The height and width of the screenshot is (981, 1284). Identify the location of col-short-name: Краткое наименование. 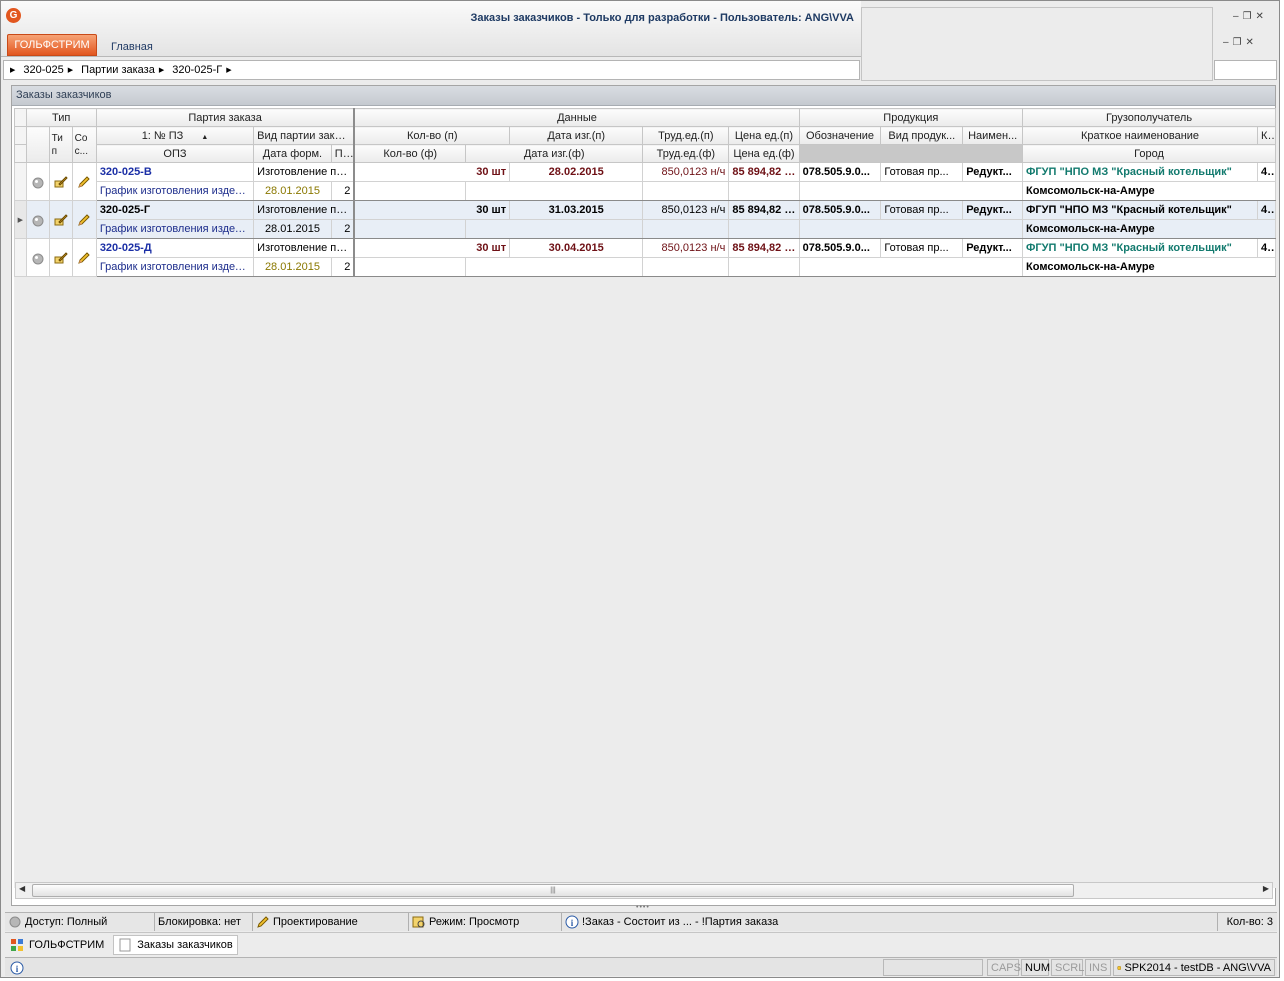
(1140, 135).